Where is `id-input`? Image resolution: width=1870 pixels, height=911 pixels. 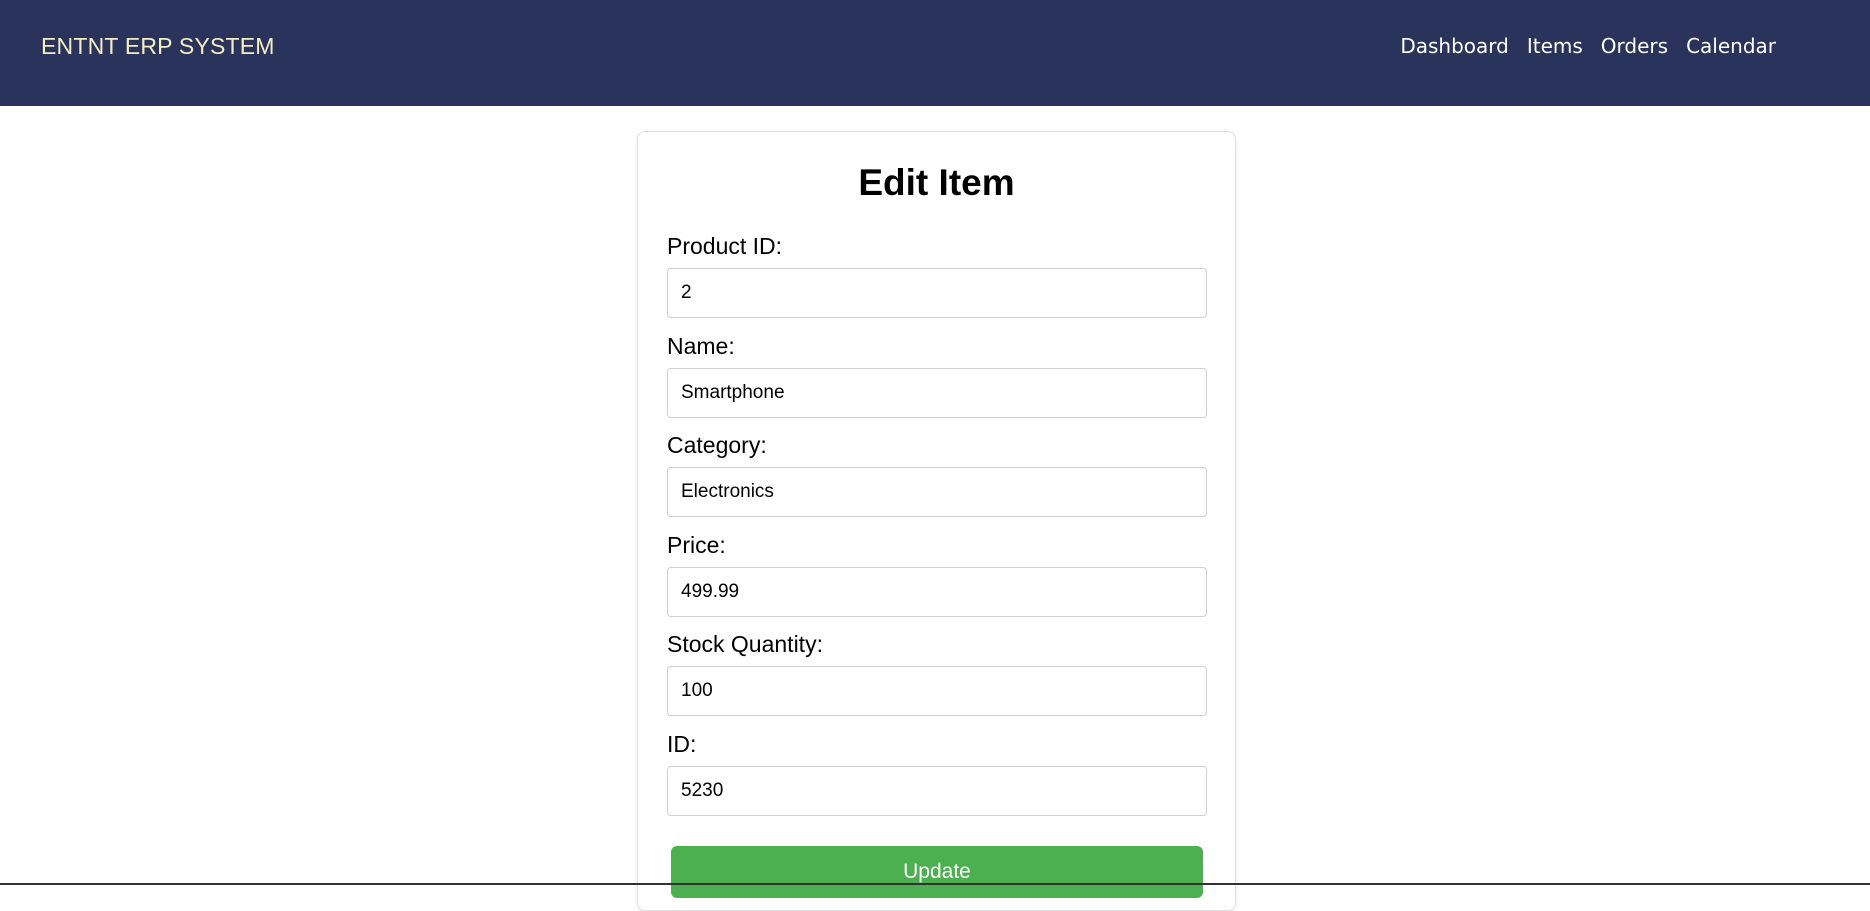
id-input is located at coordinates (937, 791).